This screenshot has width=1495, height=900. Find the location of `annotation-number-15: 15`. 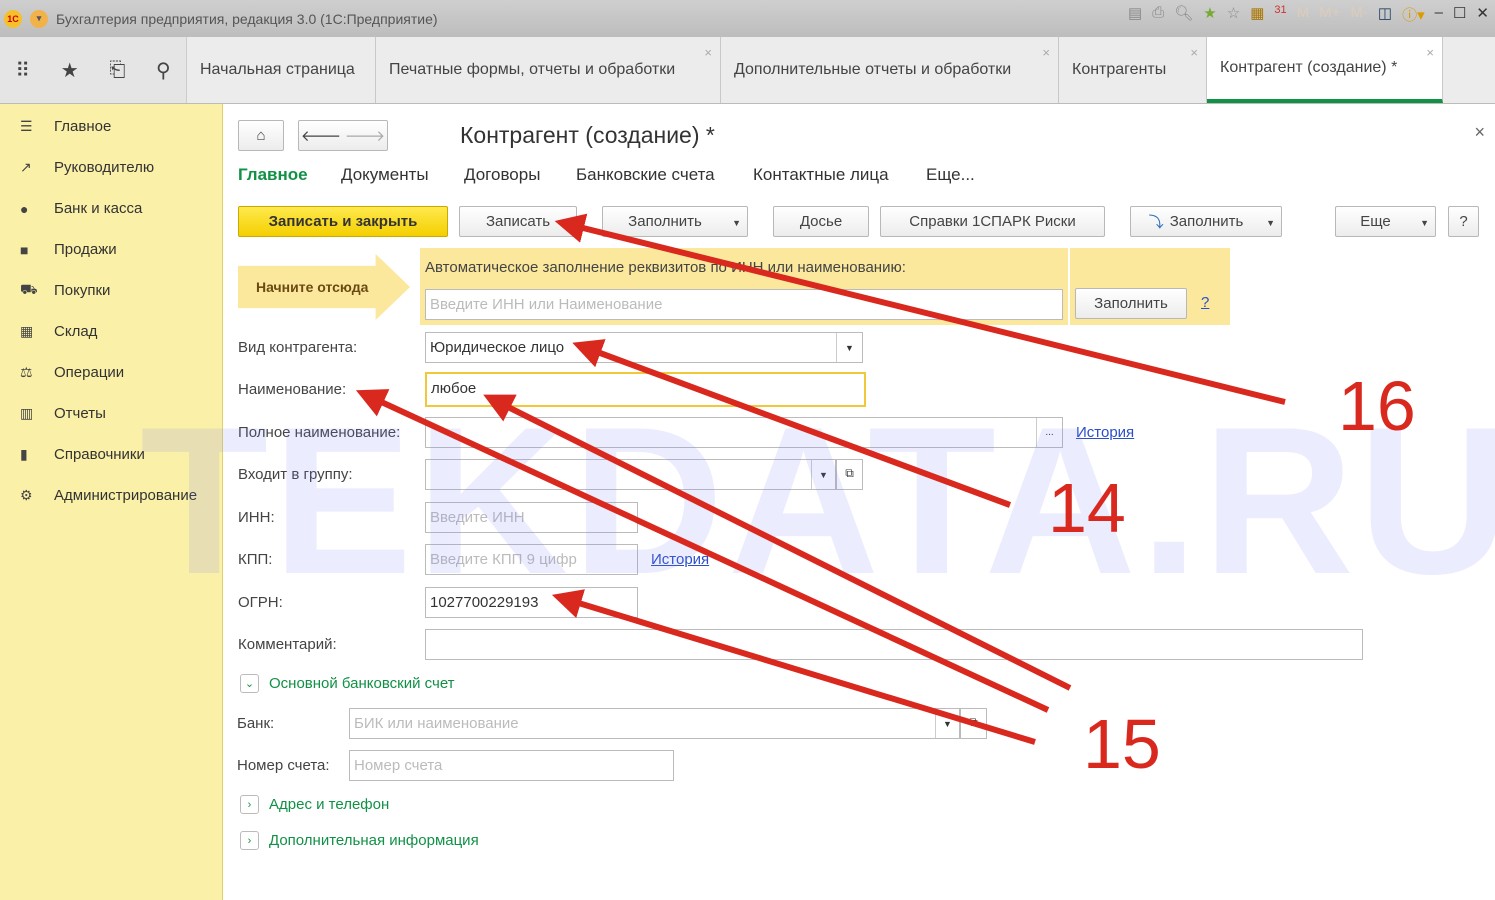

annotation-number-15: 15 is located at coordinates (1122, 744).